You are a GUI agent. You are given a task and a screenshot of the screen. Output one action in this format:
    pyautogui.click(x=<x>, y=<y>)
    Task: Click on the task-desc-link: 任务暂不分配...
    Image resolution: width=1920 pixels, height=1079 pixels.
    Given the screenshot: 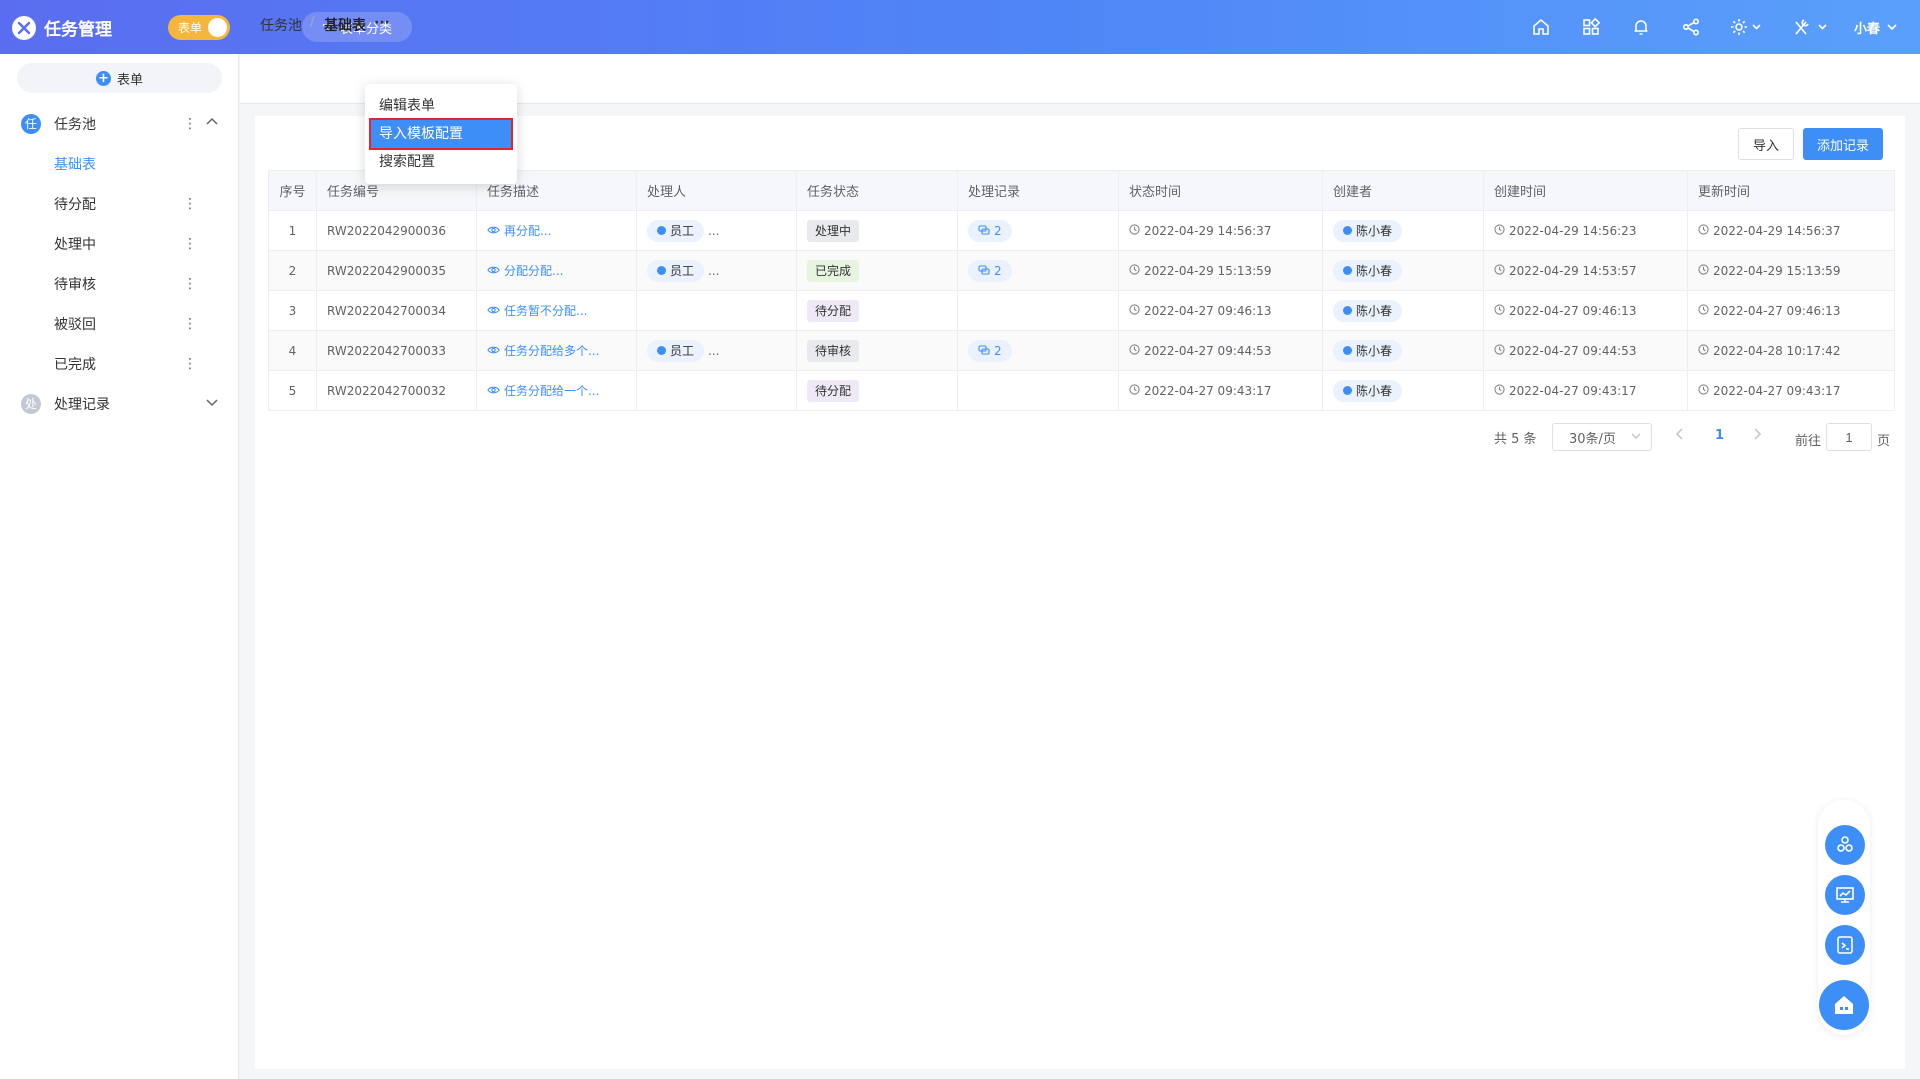 What is the action you would take?
    pyautogui.click(x=537, y=310)
    